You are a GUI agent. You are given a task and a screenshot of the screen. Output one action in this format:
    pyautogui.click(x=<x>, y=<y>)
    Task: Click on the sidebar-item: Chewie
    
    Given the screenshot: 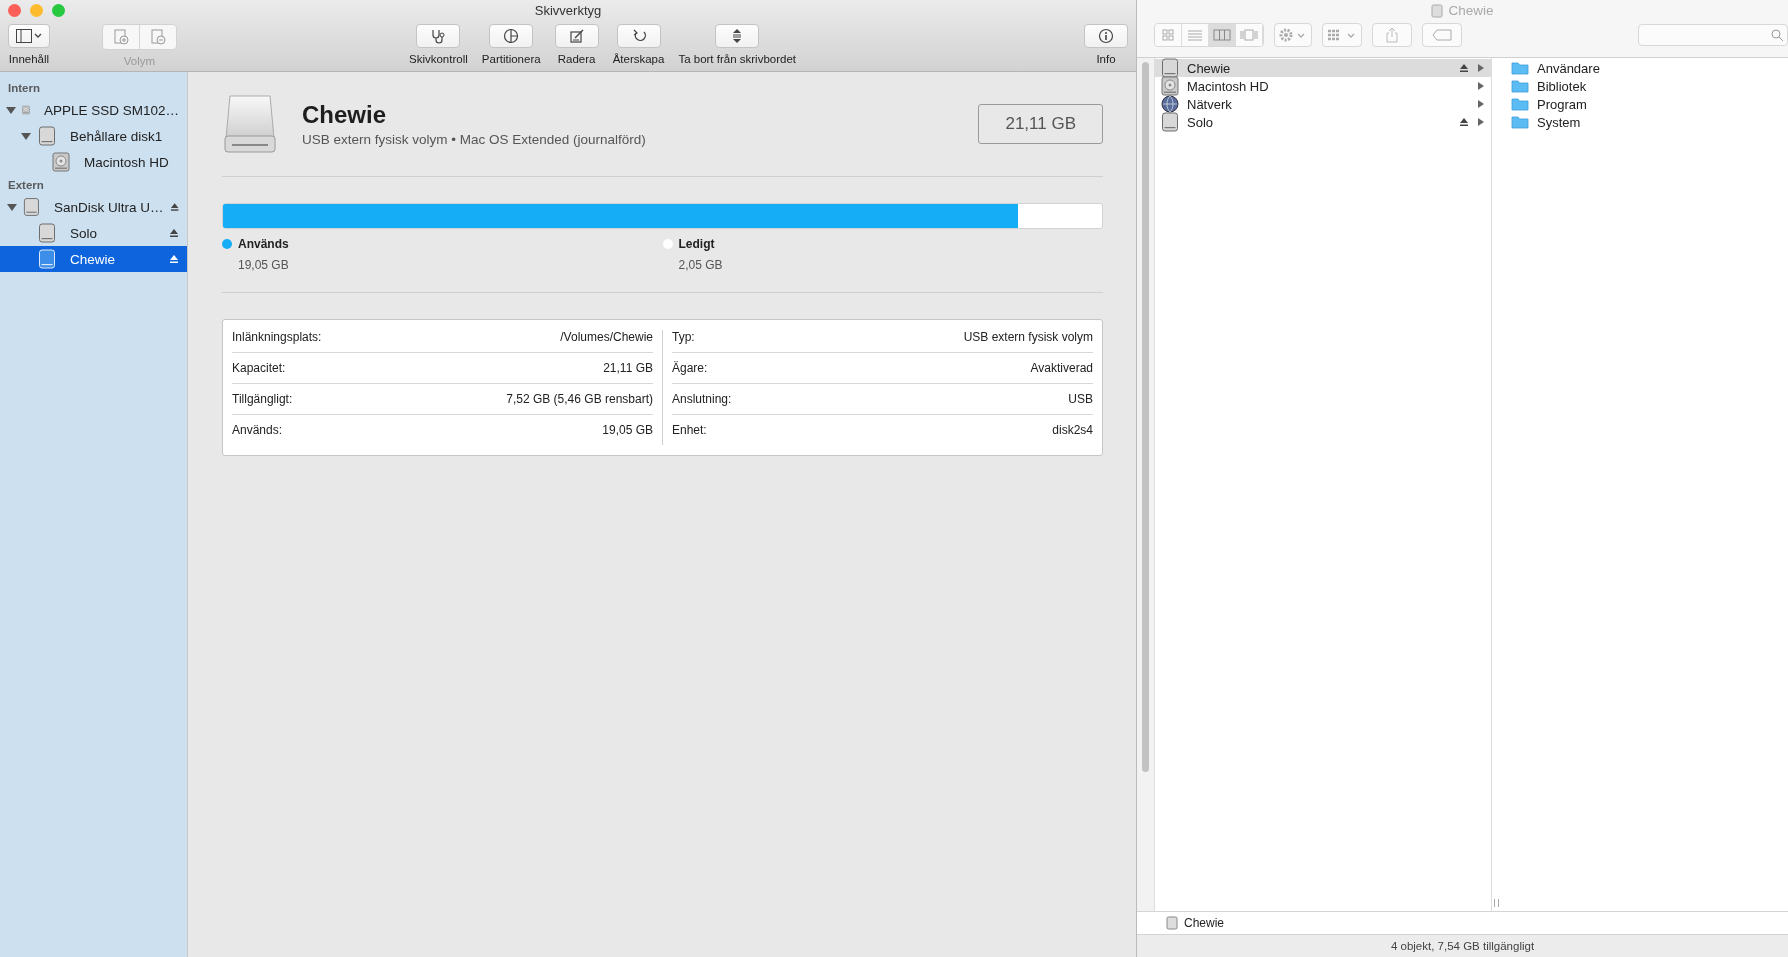 What is the action you would take?
    pyautogui.click(x=93, y=259)
    